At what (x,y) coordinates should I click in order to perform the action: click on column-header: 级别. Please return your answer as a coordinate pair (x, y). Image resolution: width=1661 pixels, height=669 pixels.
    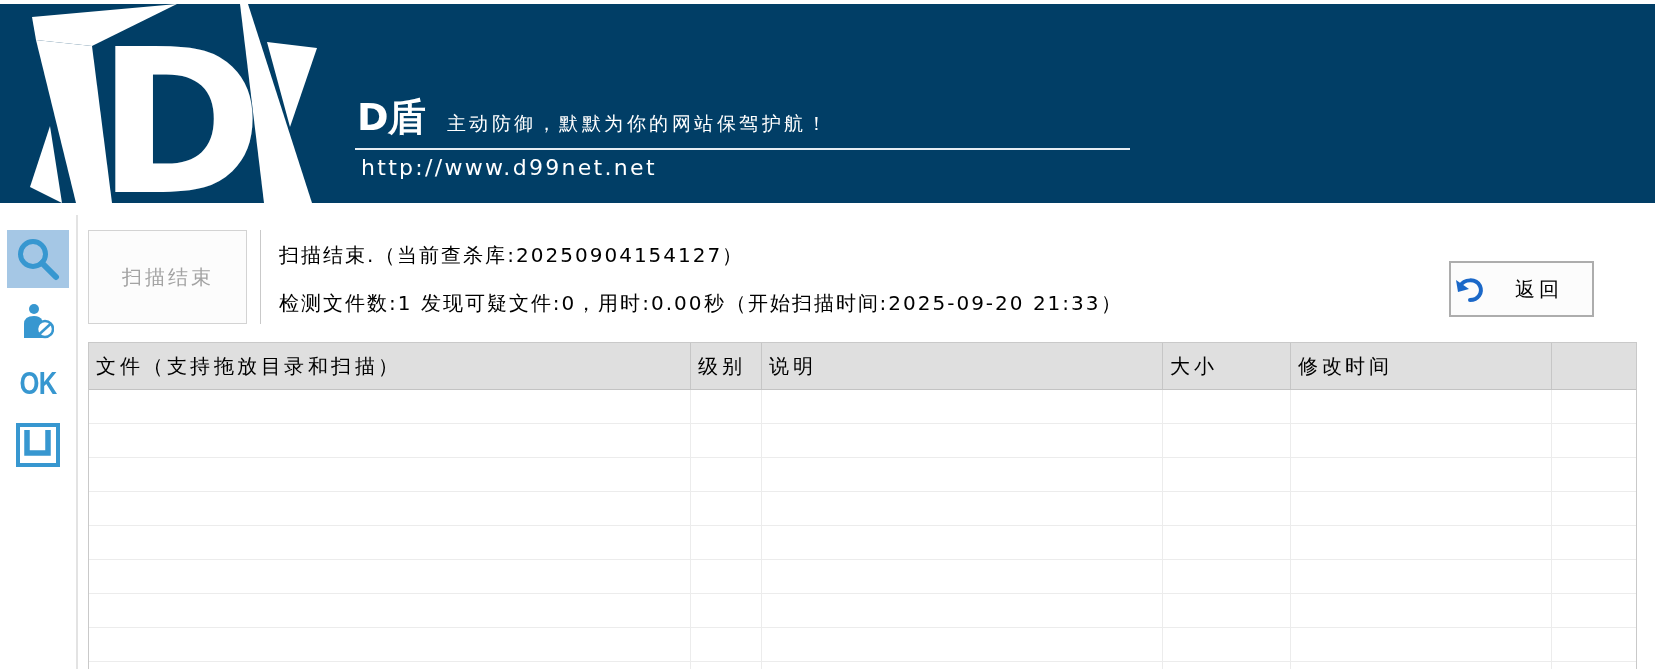
    Looking at the image, I should click on (726, 366).